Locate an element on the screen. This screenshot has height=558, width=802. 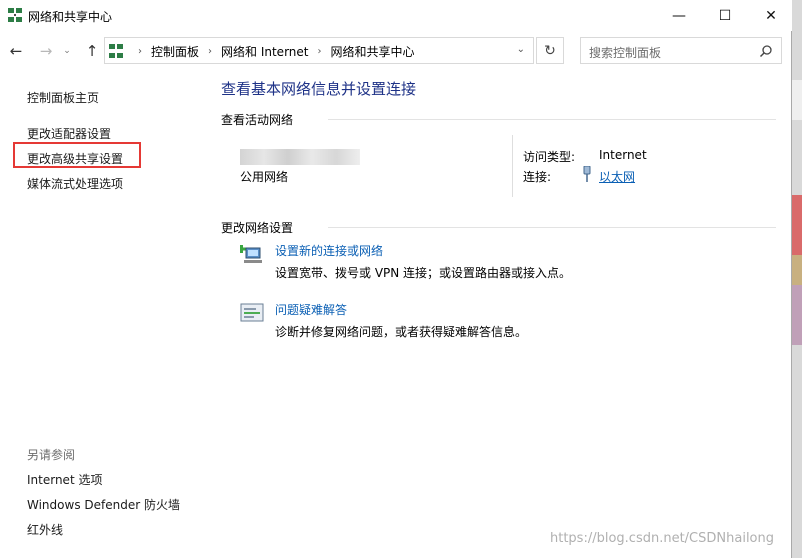
forward-button: → is located at coordinates (46, 51).